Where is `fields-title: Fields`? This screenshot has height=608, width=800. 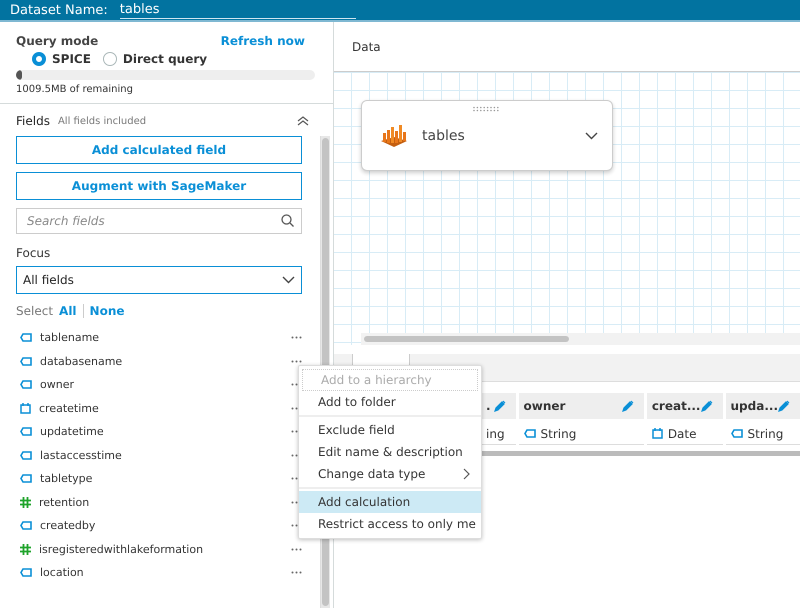
fields-title: Fields is located at coordinates (33, 121).